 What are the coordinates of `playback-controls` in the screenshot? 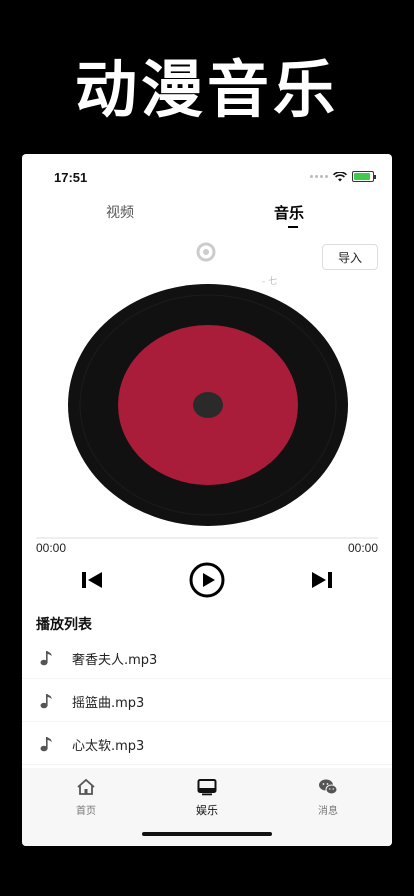 It's located at (207, 580).